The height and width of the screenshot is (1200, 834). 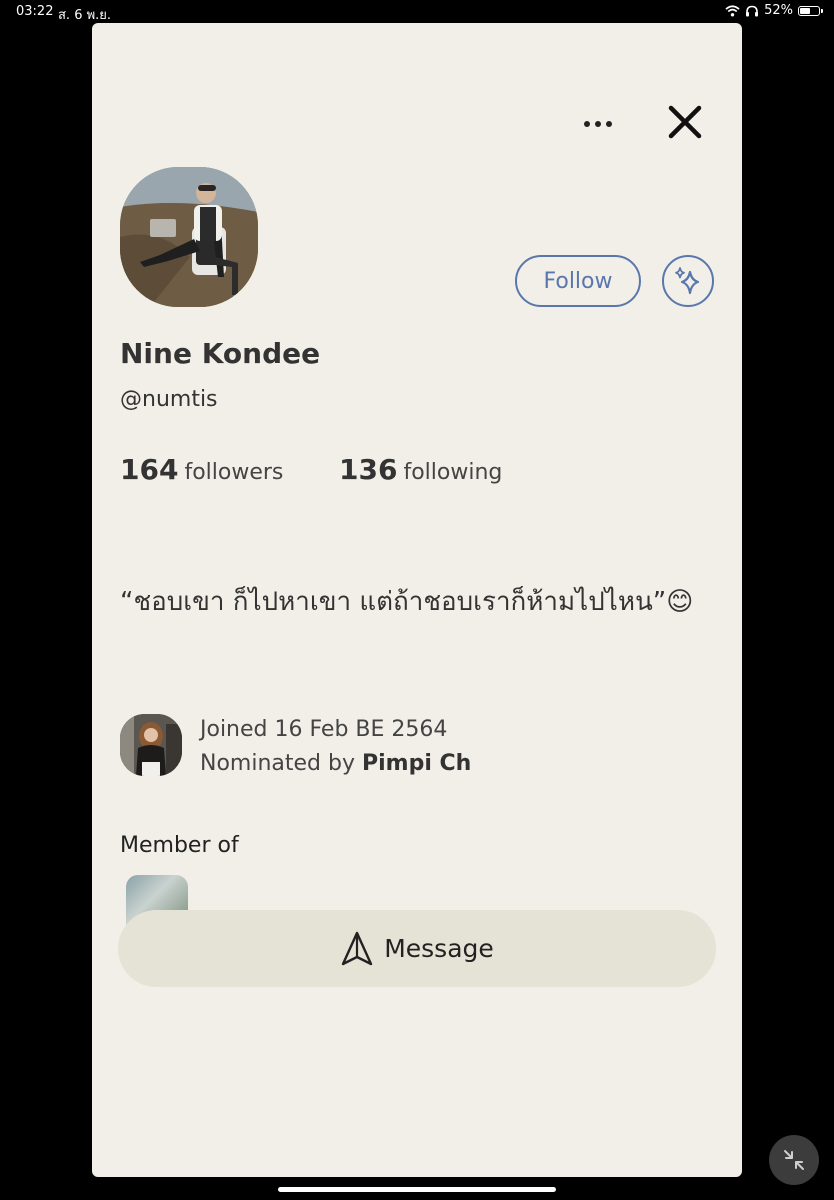 What do you see at coordinates (778, 10) in the screenshot?
I see `battery-percent: 52%` at bounding box center [778, 10].